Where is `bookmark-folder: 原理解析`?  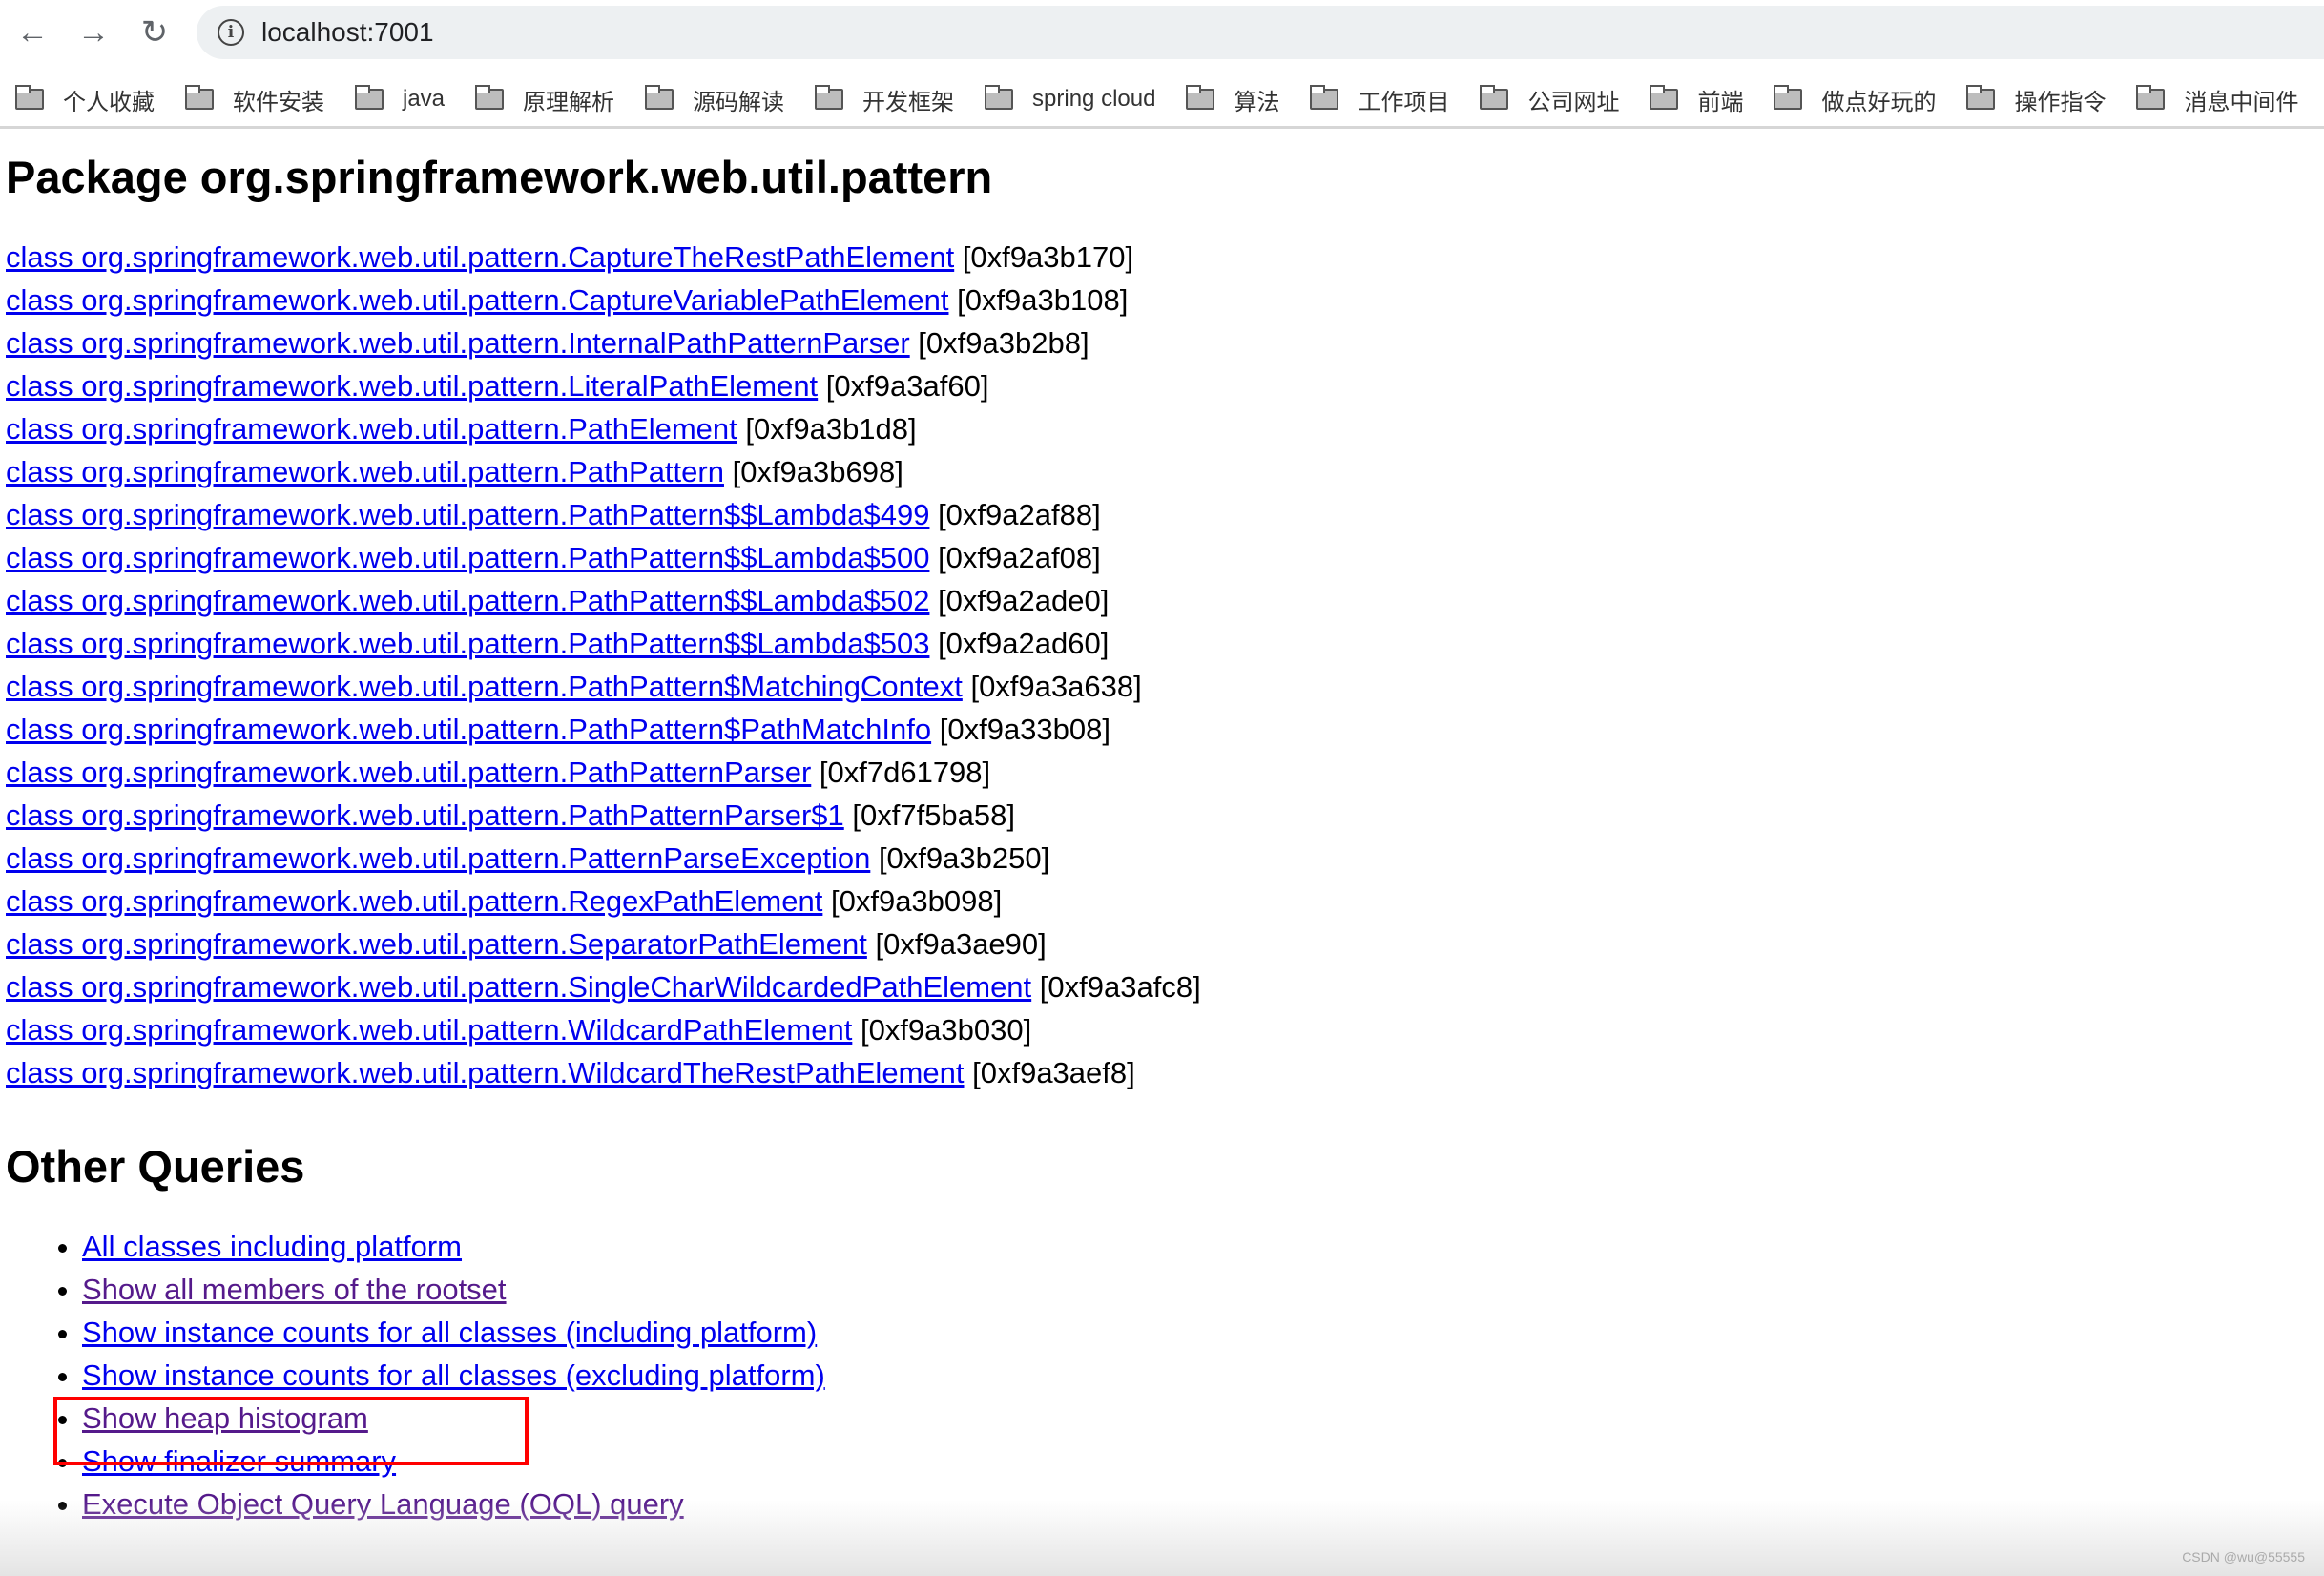
bookmark-folder: 原理解析 is located at coordinates (544, 100).